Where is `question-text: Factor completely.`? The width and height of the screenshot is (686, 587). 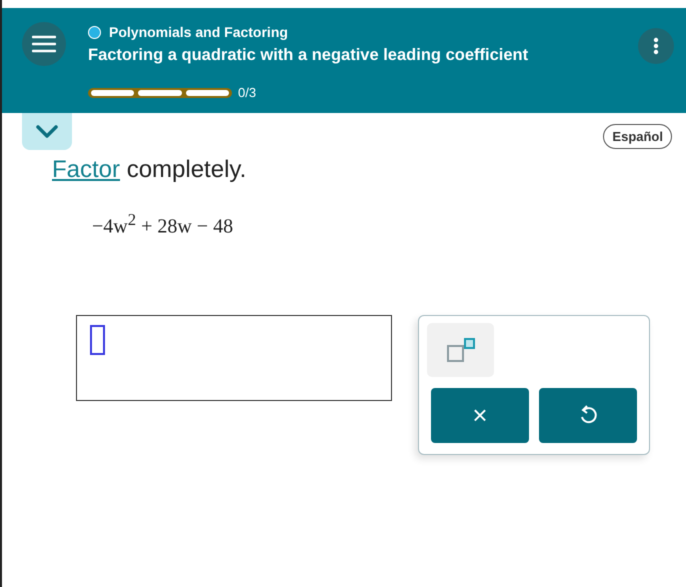 question-text: Factor completely. is located at coordinates (150, 170).